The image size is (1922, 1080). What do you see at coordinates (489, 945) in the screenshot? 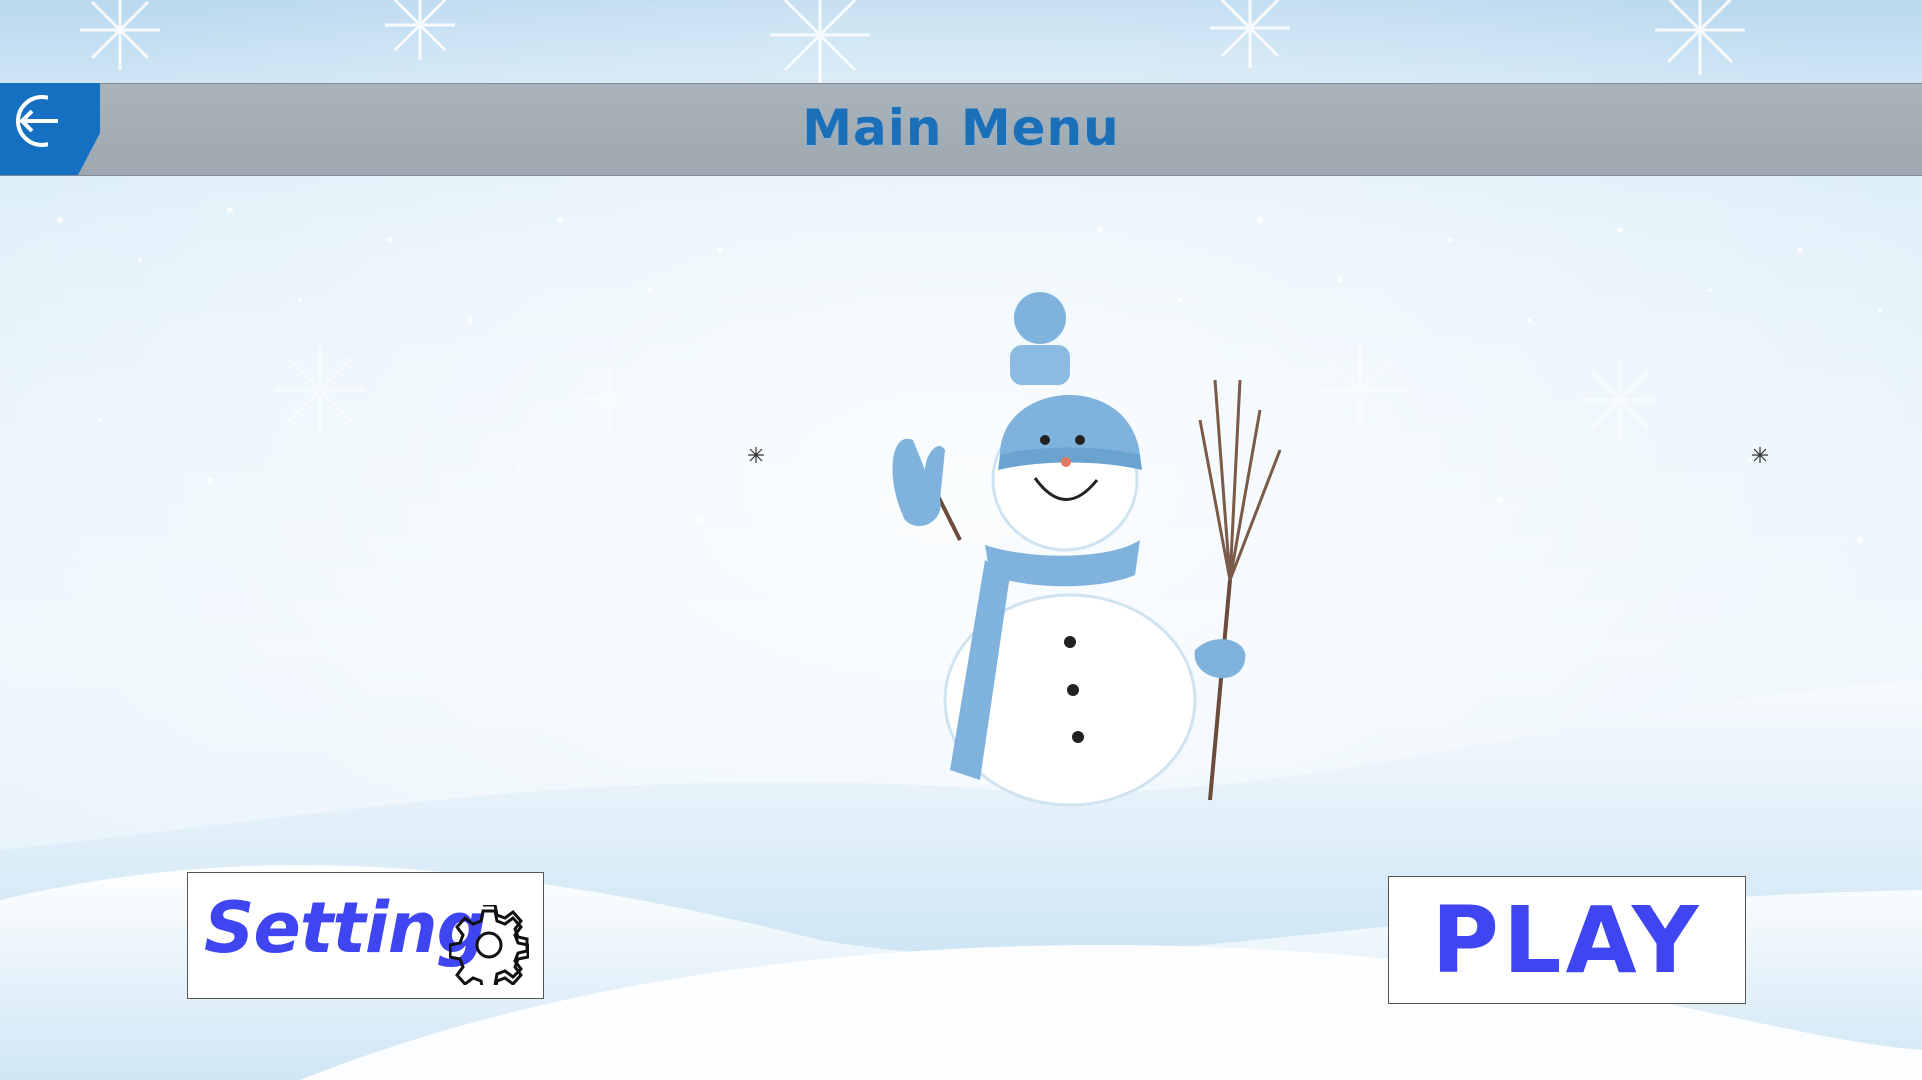
I see `gear-icon` at bounding box center [489, 945].